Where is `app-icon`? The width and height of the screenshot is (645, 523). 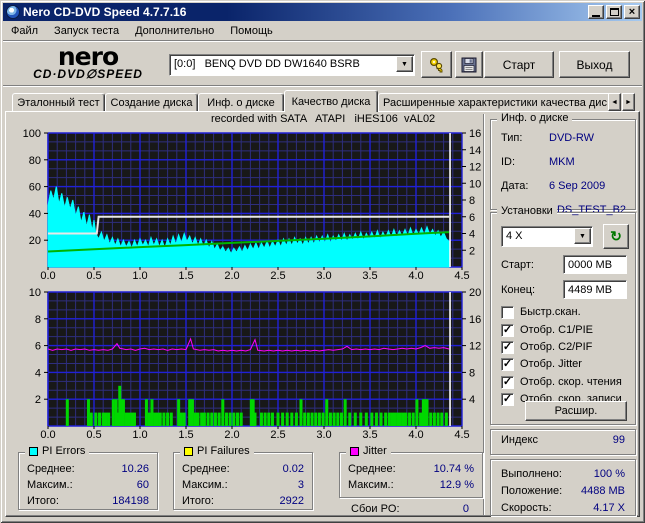
app-icon is located at coordinates (13, 12).